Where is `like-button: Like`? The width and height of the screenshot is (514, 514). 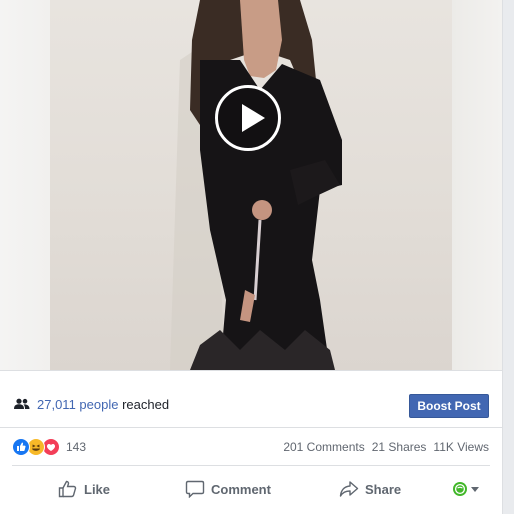 like-button: Like is located at coordinates (84, 489).